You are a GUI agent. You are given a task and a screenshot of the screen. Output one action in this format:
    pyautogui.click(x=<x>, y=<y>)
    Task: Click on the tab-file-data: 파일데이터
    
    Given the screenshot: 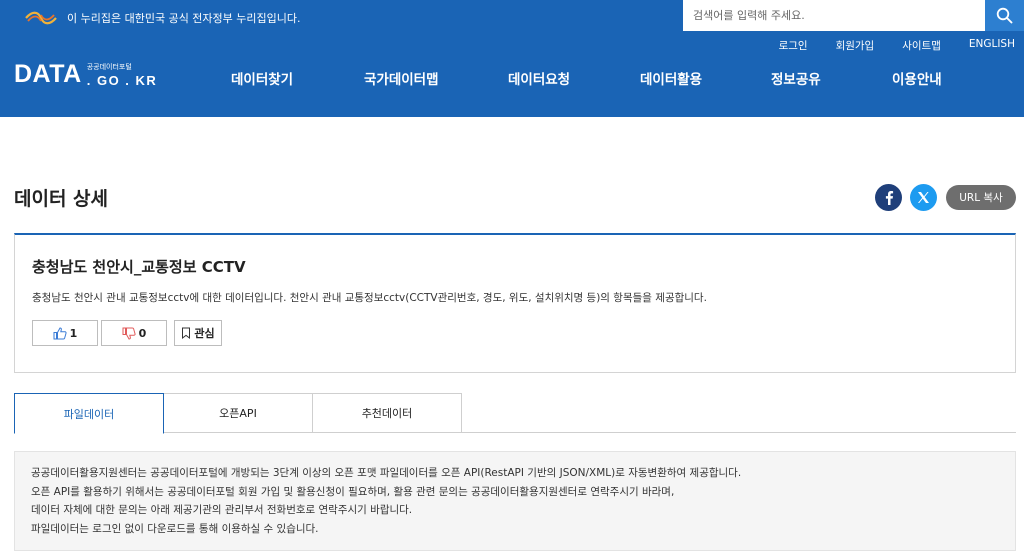 What is the action you would take?
    pyautogui.click(x=89, y=413)
    